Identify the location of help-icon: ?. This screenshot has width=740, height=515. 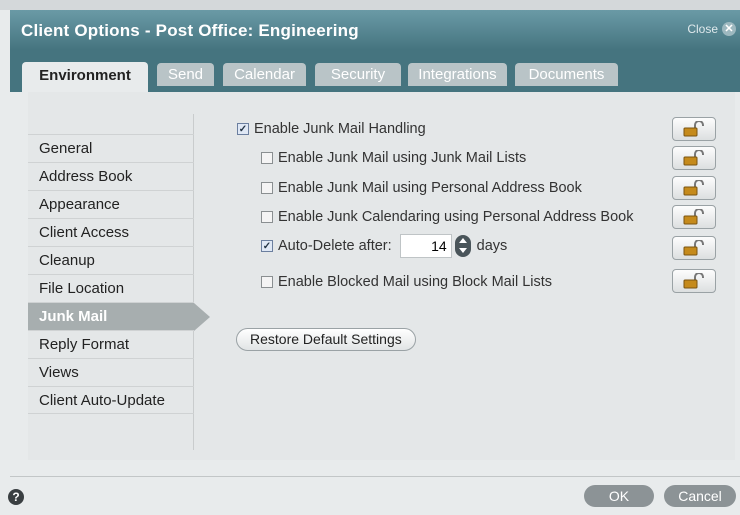
(16, 497).